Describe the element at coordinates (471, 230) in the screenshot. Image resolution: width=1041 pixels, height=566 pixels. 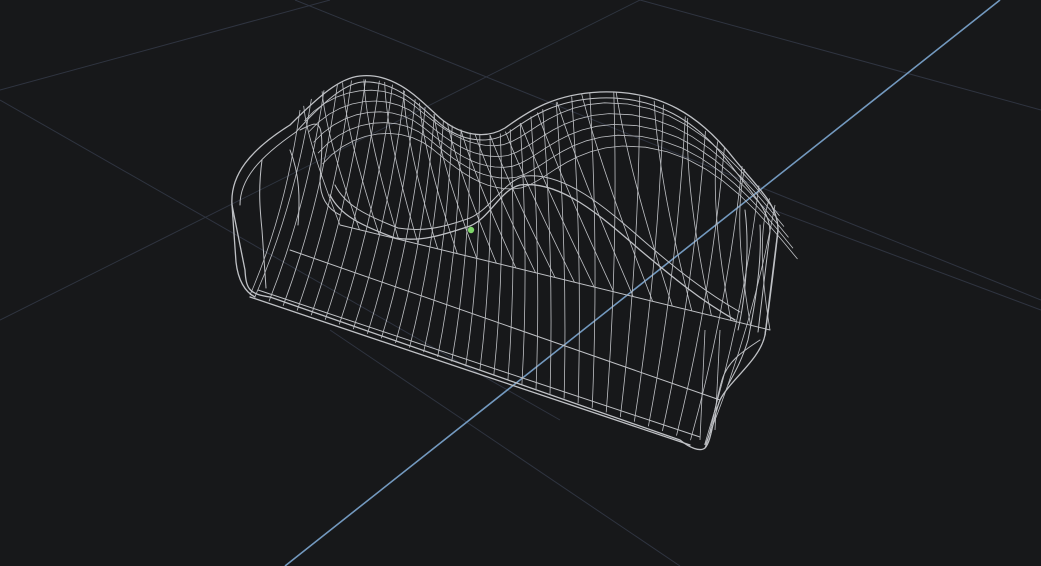
I see `object-origin-pivot` at that location.